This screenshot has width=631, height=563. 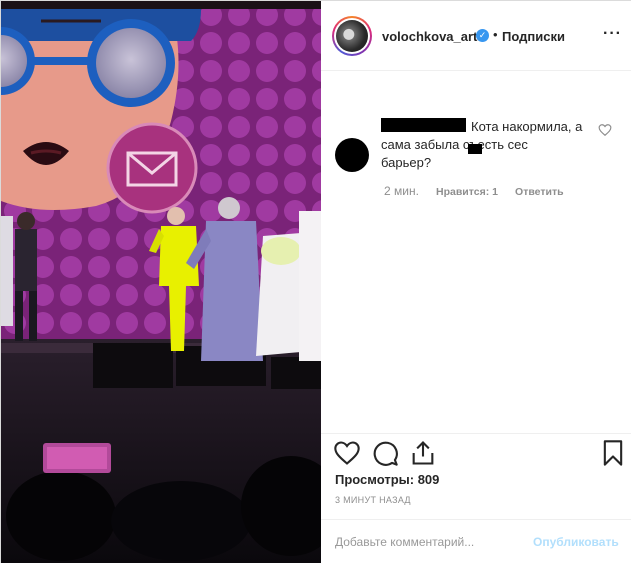 I want to click on verified-badge-icon: ✓, so click(x=482, y=35).